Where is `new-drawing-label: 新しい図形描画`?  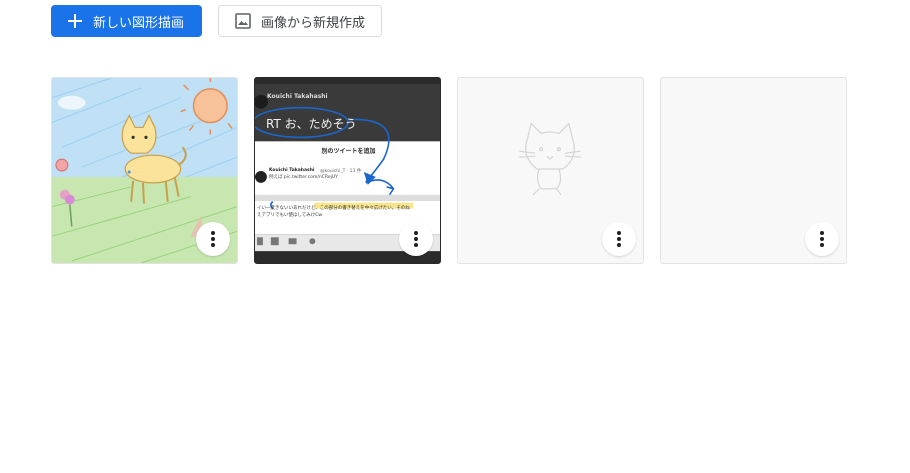
new-drawing-label: 新しい図形描画 is located at coordinates (139, 23).